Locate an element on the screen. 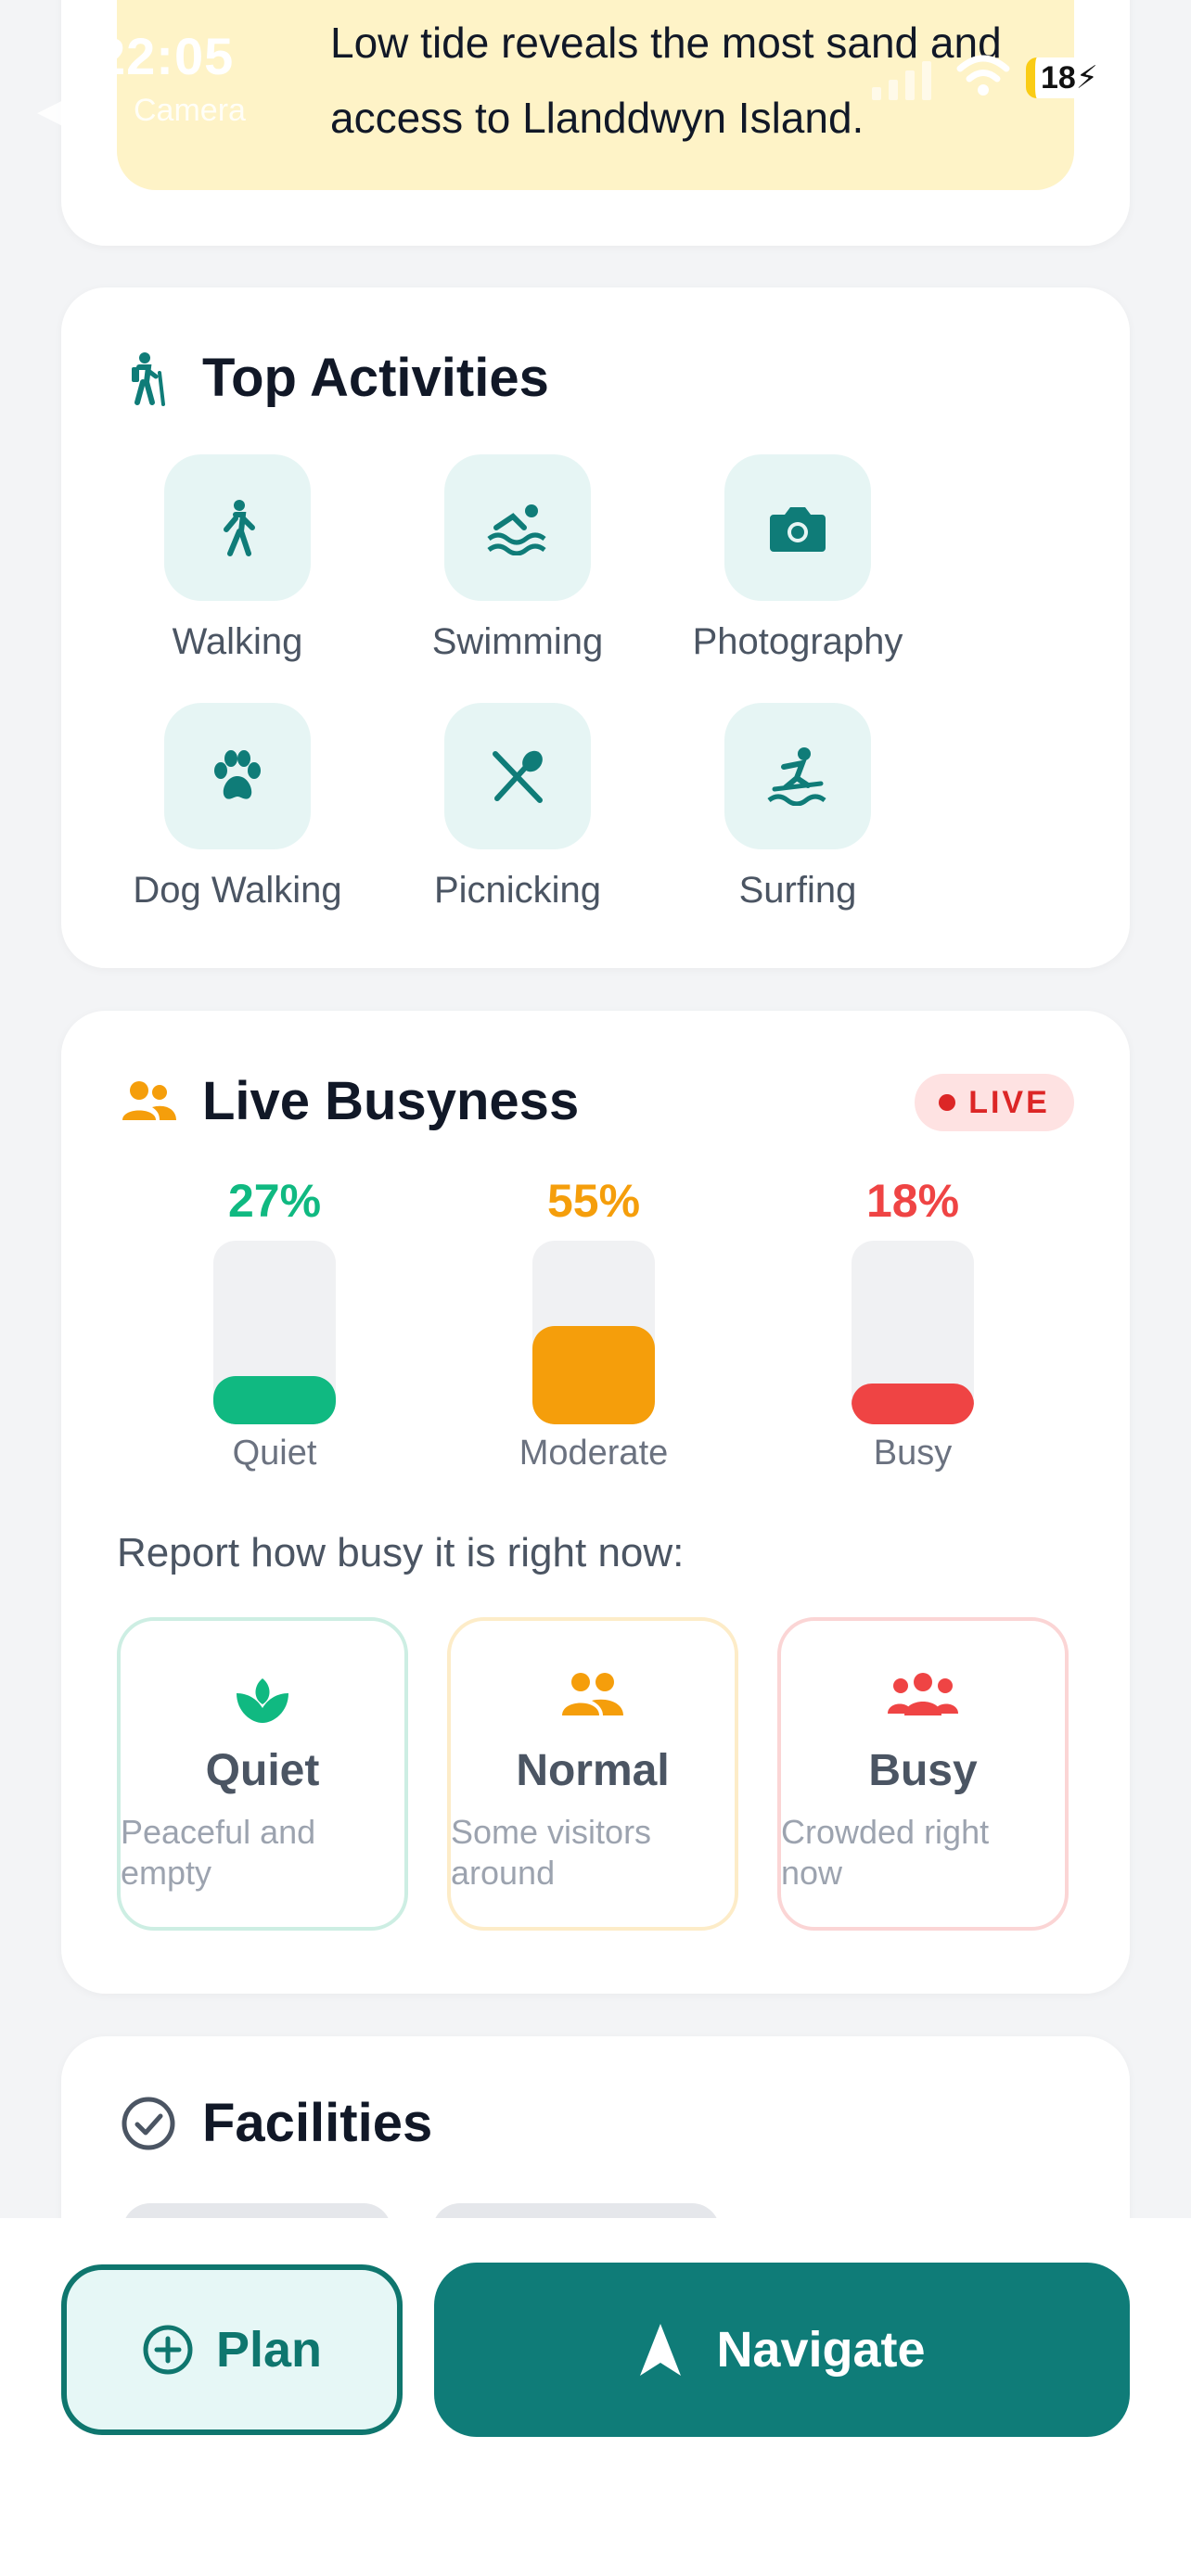  battery-indicator: 18⚡ is located at coordinates (1065, 77).